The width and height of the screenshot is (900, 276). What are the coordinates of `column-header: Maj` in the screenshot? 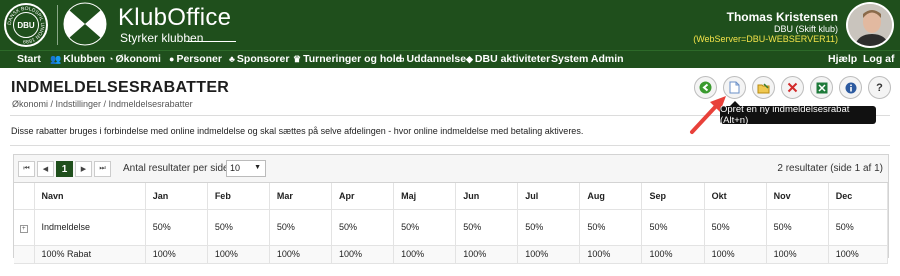 It's located at (425, 196).